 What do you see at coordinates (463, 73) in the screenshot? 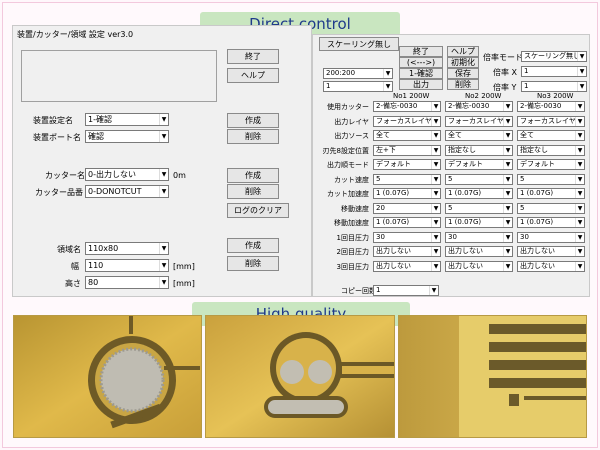
I see `save-button: 保存` at bounding box center [463, 73].